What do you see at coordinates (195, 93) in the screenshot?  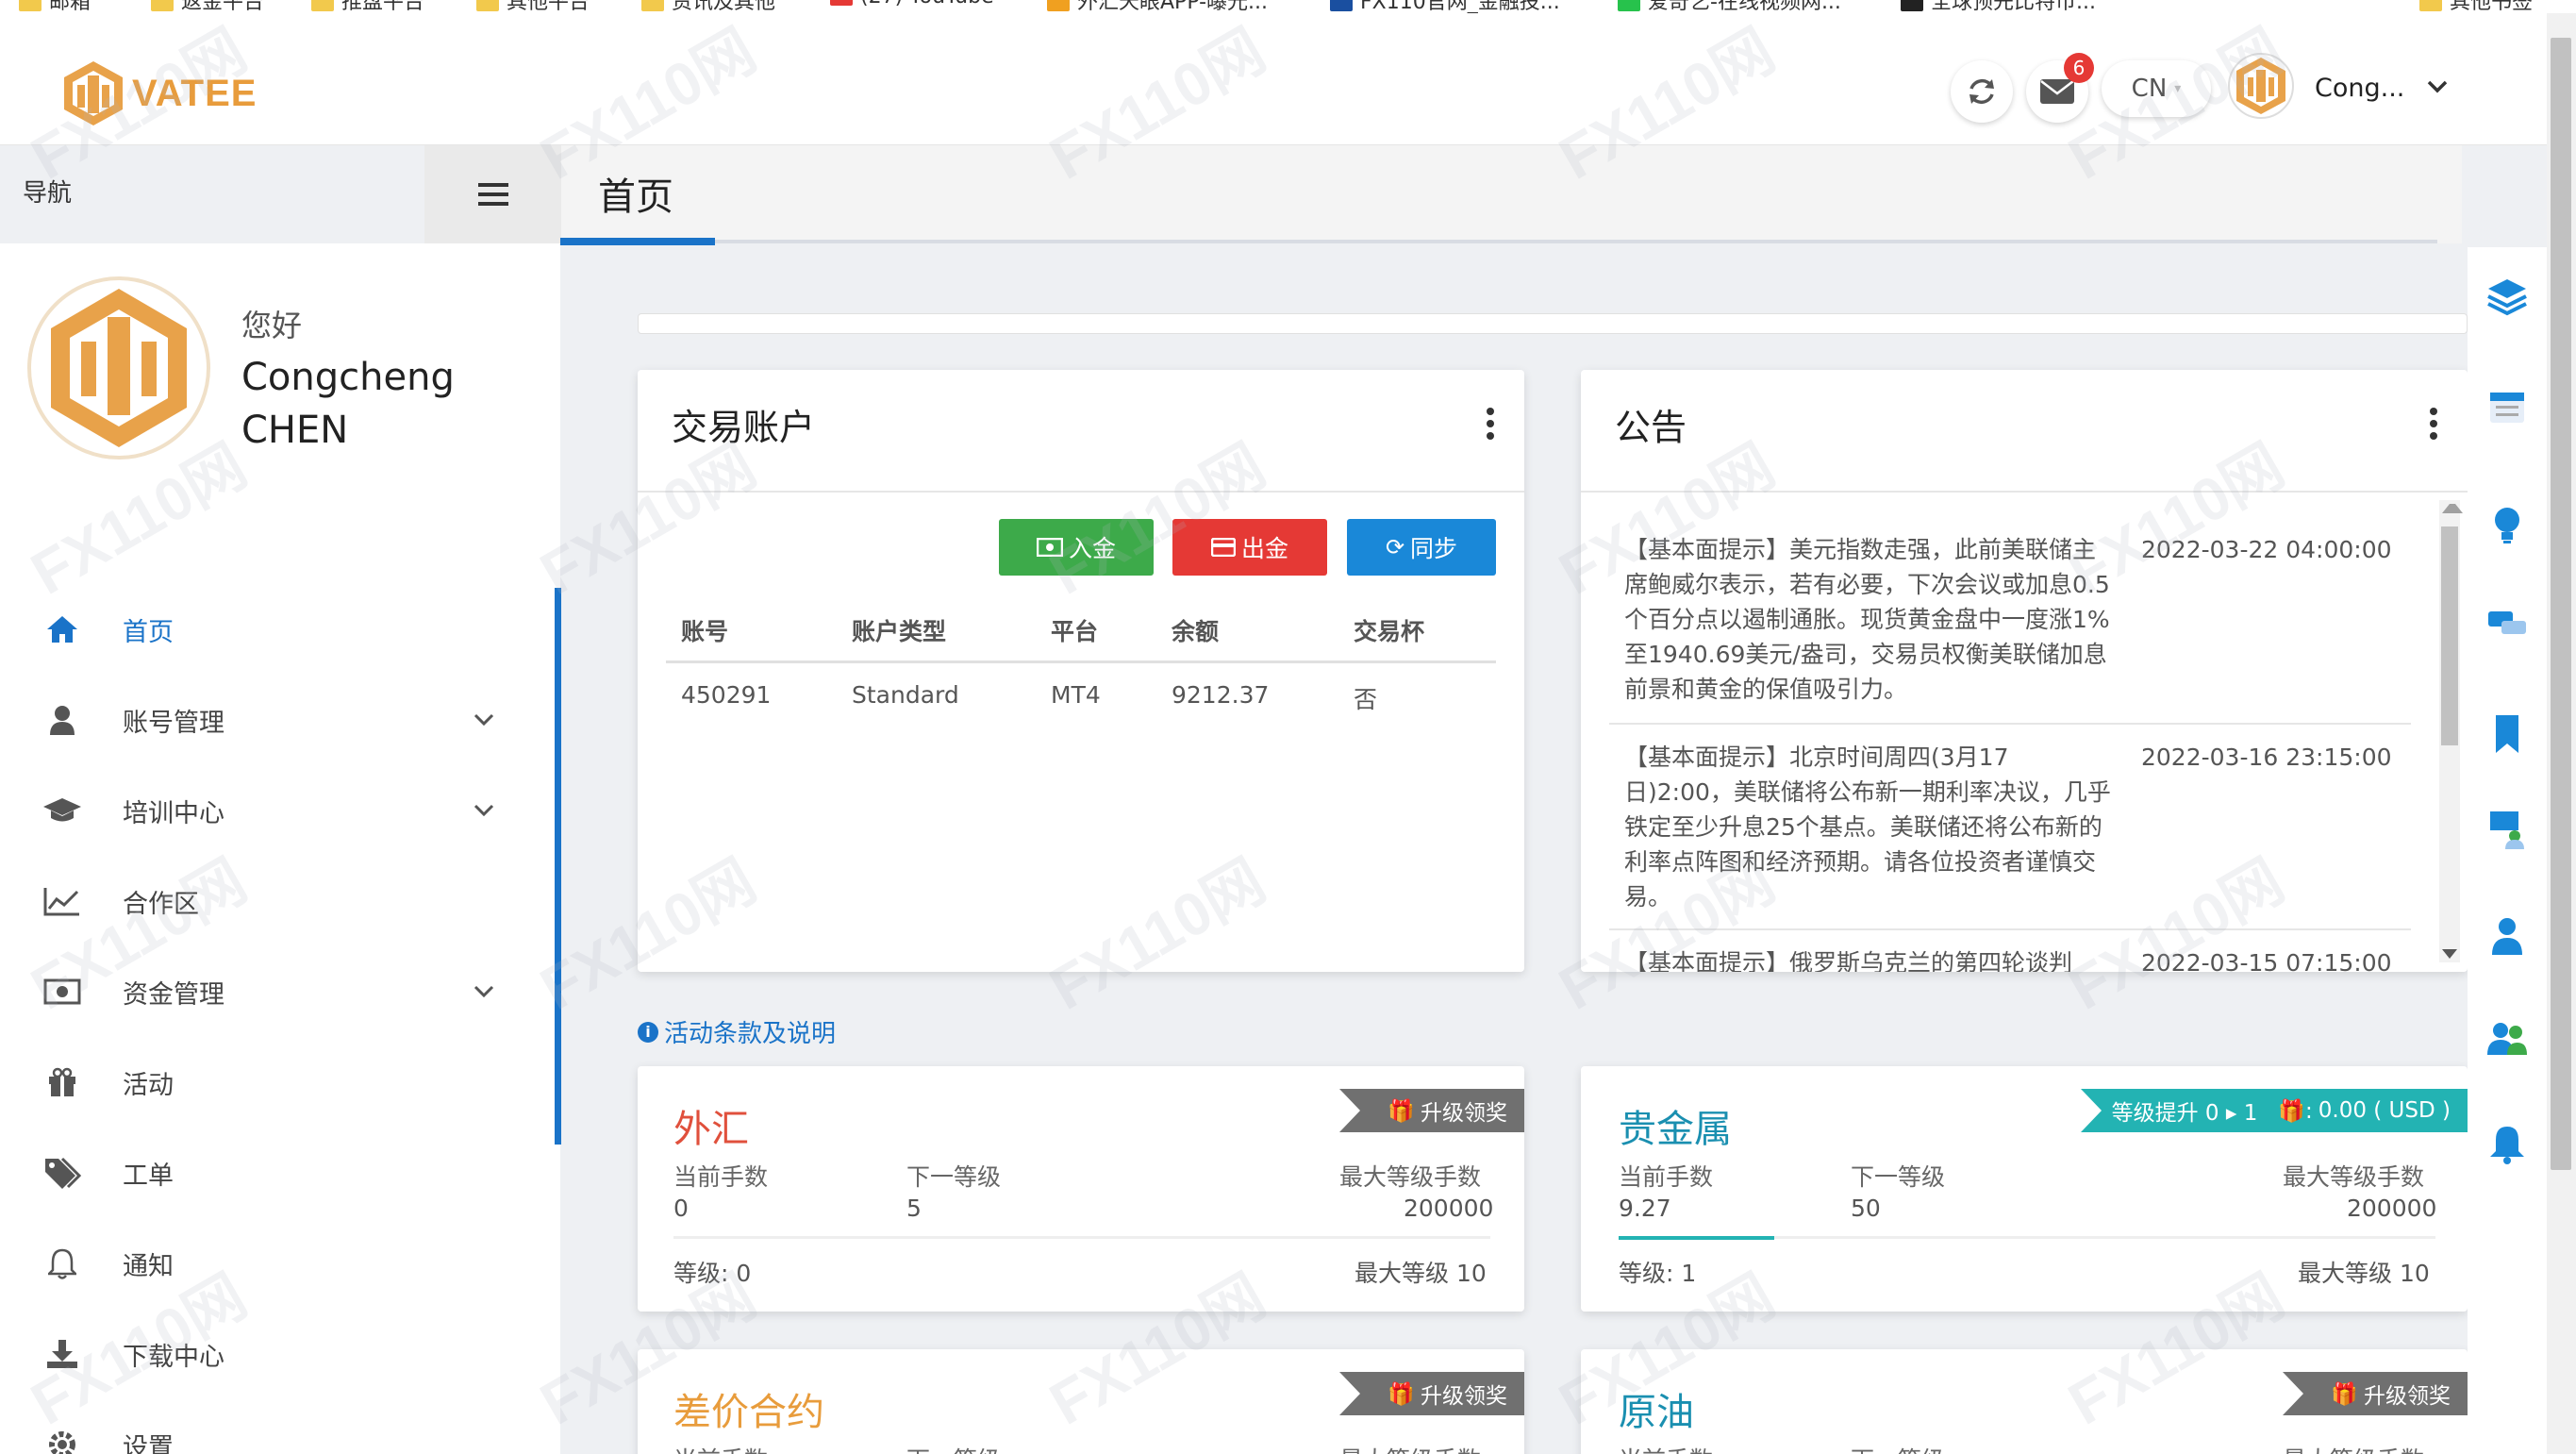 I see `logo-text: VATEE` at bounding box center [195, 93].